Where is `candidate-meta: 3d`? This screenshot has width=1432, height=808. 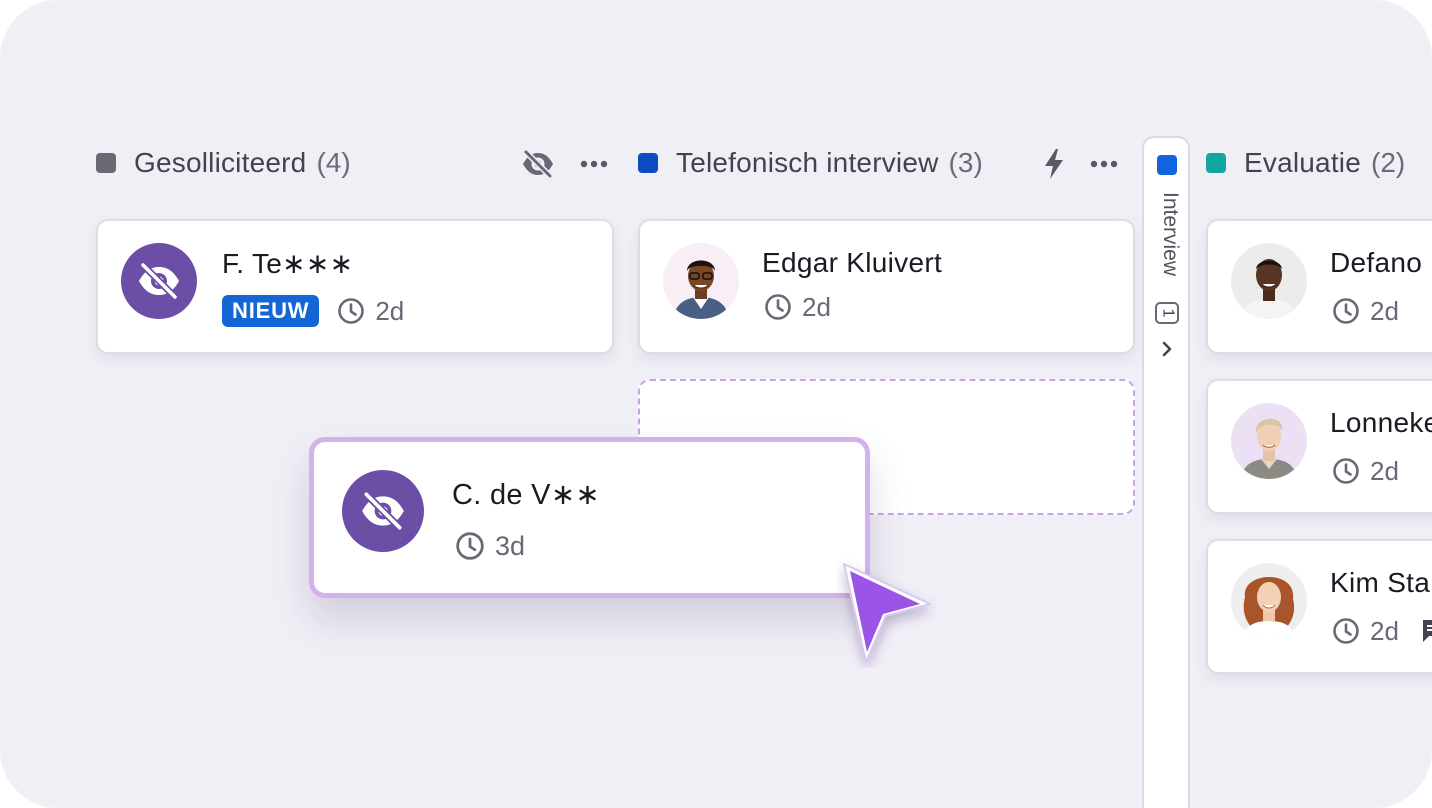
candidate-meta: 3d is located at coordinates (490, 546).